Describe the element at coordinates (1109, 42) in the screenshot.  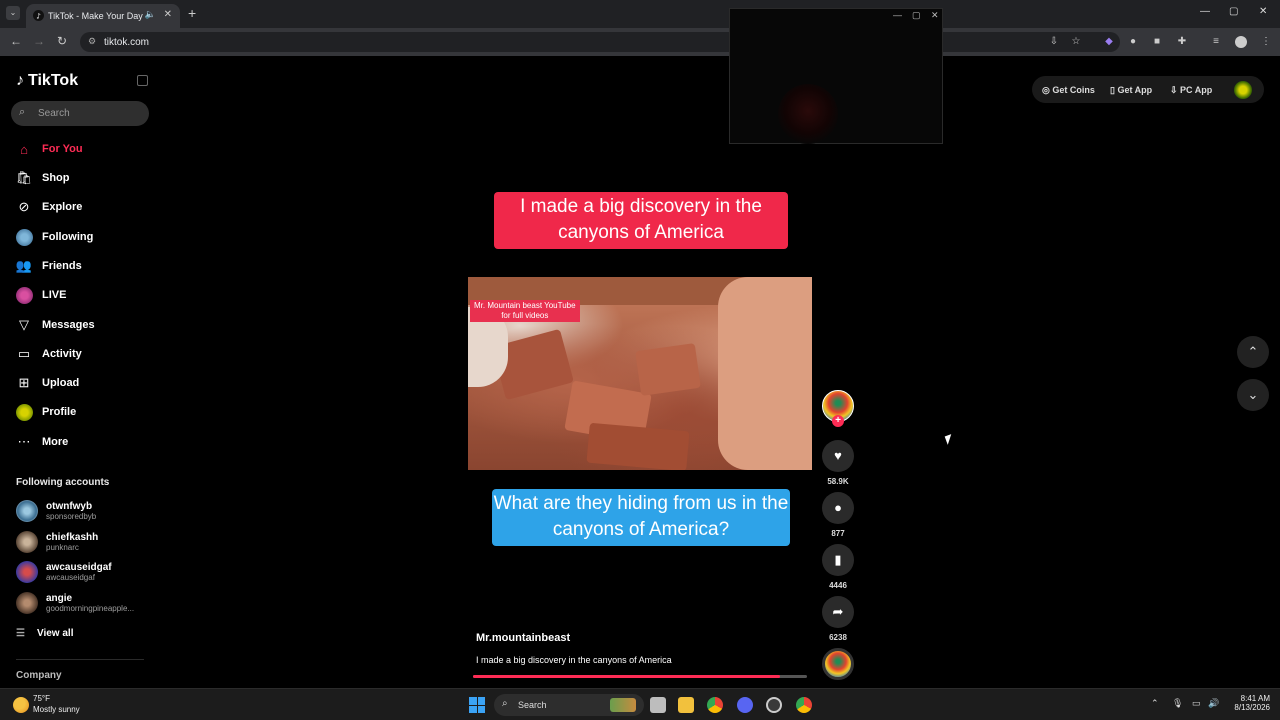
I see `extension-icon: ◆` at that location.